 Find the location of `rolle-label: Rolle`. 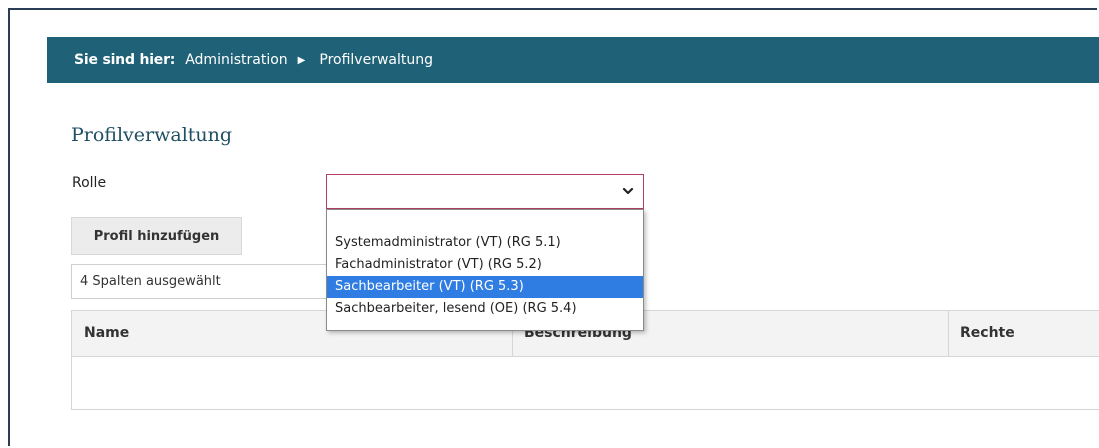

rolle-label: Rolle is located at coordinates (89, 183).